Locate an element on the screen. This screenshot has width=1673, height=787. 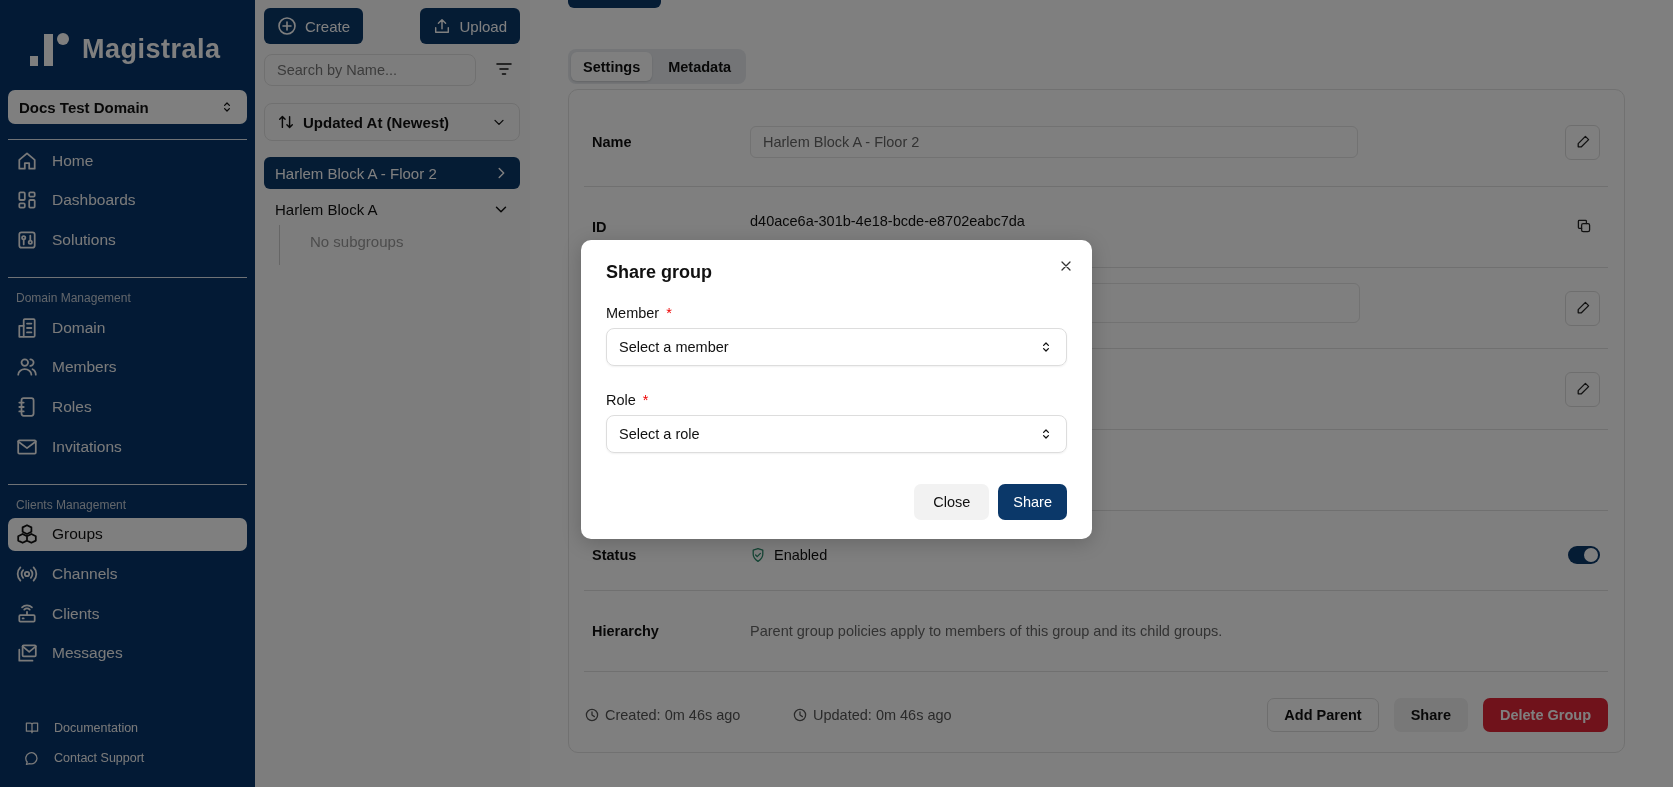
group-item: Harlem Block A - Floor 2 is located at coordinates (392, 173).